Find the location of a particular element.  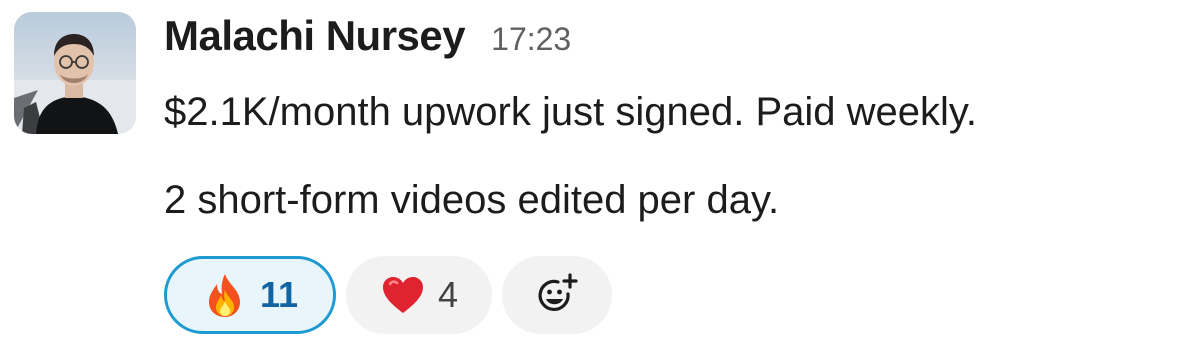

message-header: Malachi Nursey 17:23 is located at coordinates (669, 42).